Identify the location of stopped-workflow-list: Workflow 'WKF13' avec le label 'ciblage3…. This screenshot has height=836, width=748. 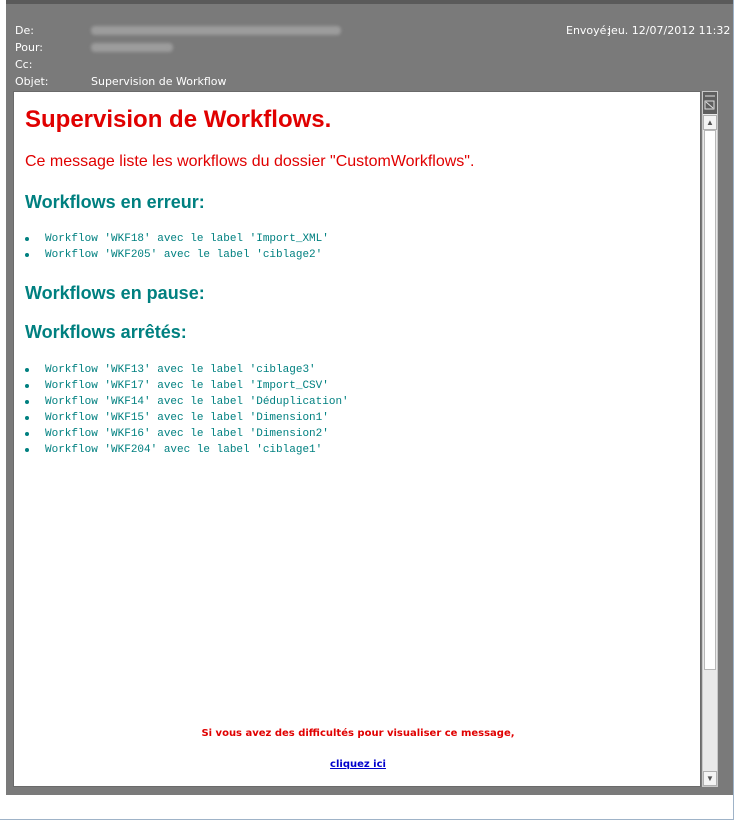
(187, 410).